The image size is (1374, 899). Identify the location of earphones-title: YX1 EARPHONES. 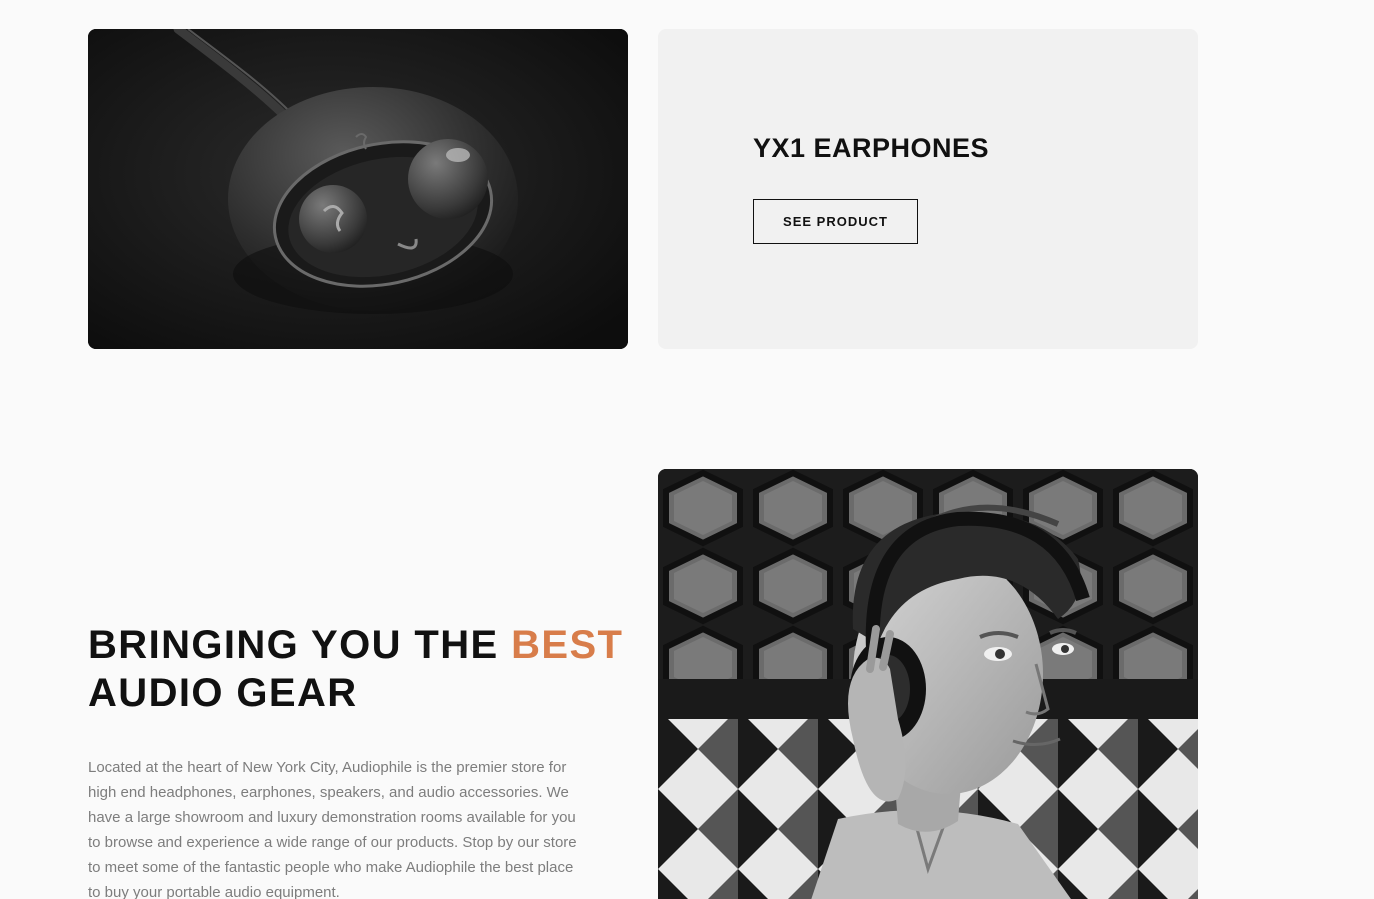
(871, 148).